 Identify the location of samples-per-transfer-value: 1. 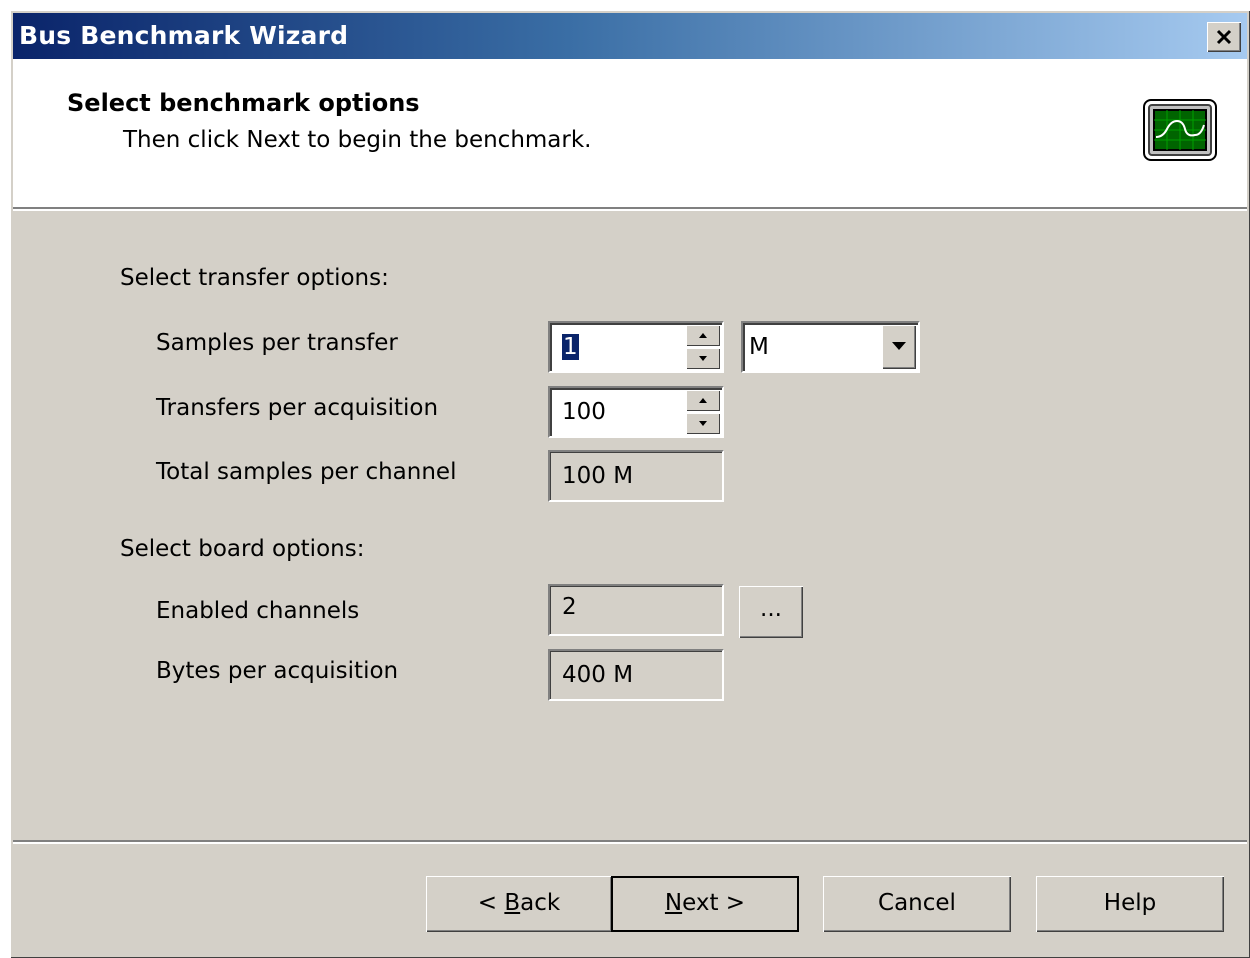
(570, 347).